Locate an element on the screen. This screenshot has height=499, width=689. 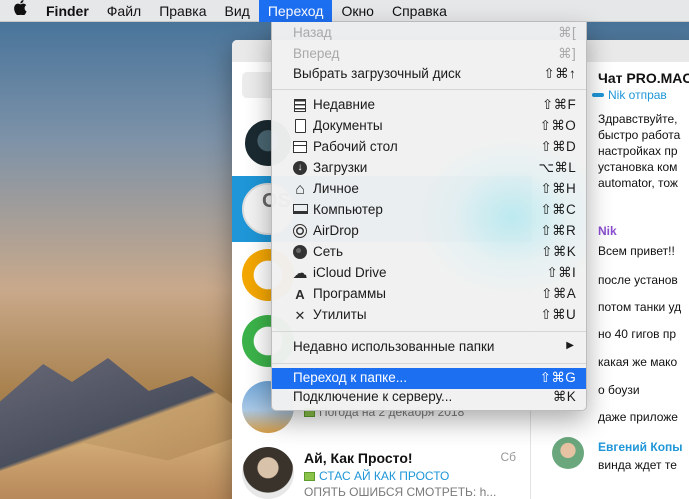
chevron-right-icon: ▶ is located at coordinates (570, 345).